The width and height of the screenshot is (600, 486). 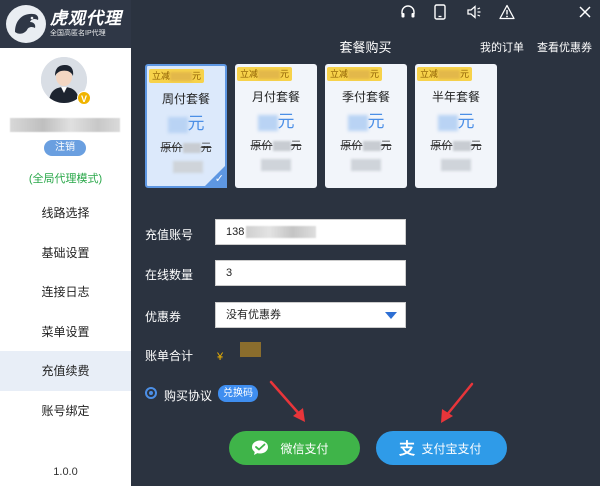 I want to click on plan-card-quarterly: 立减元 季付套餐 元 原价元, so click(x=366, y=126).